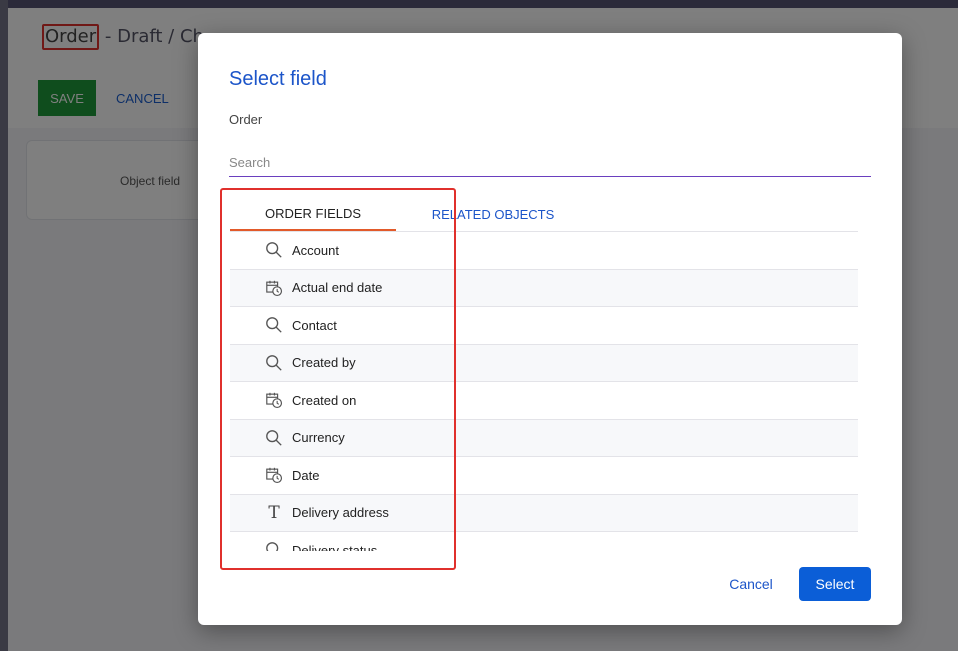 This screenshot has height=651, width=958. What do you see at coordinates (479, 4) in the screenshot?
I see `window-top-strip` at bounding box center [479, 4].